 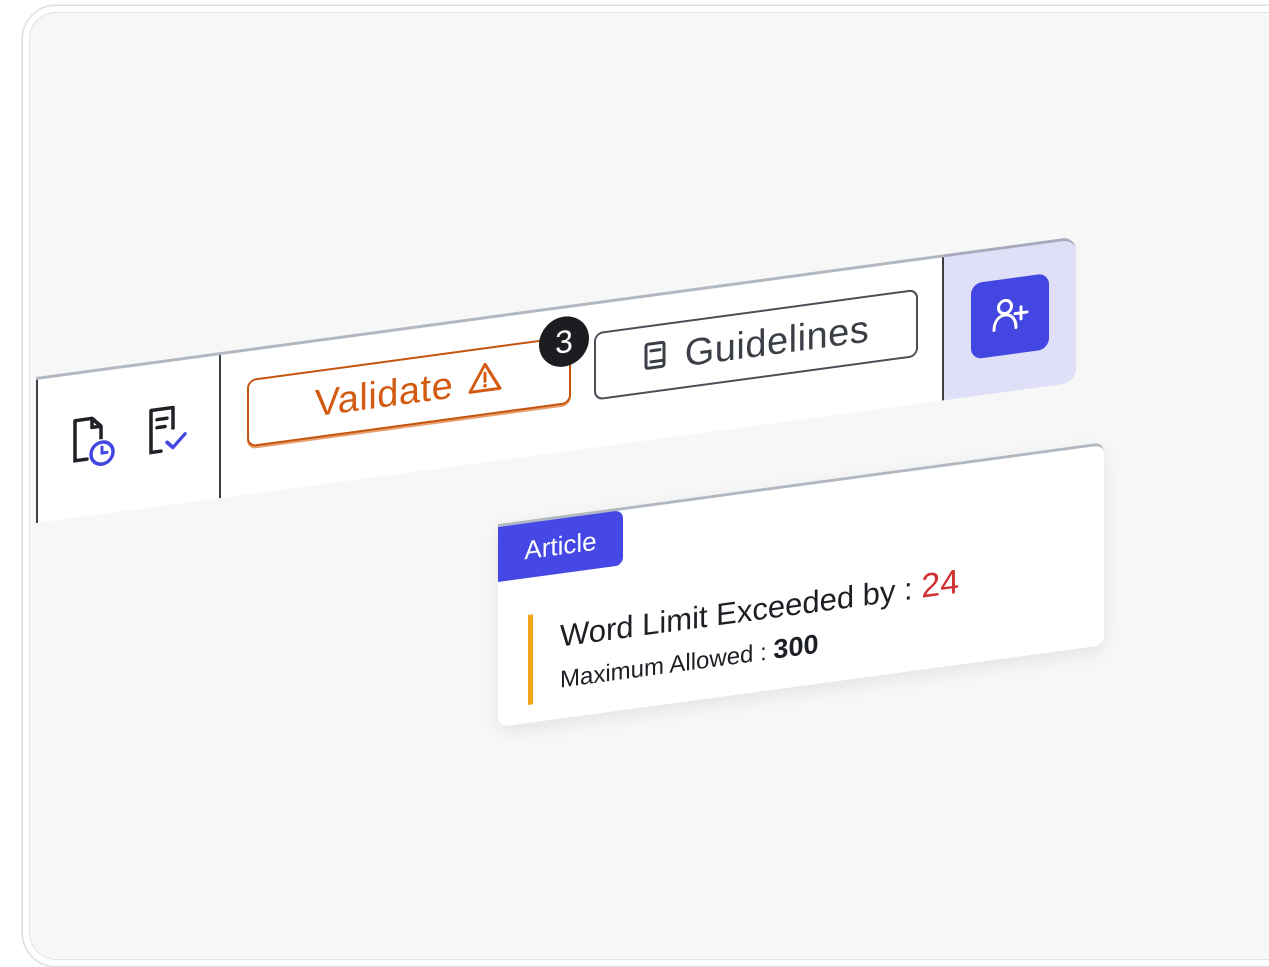 I want to click on accent-line, so click(x=530, y=659).